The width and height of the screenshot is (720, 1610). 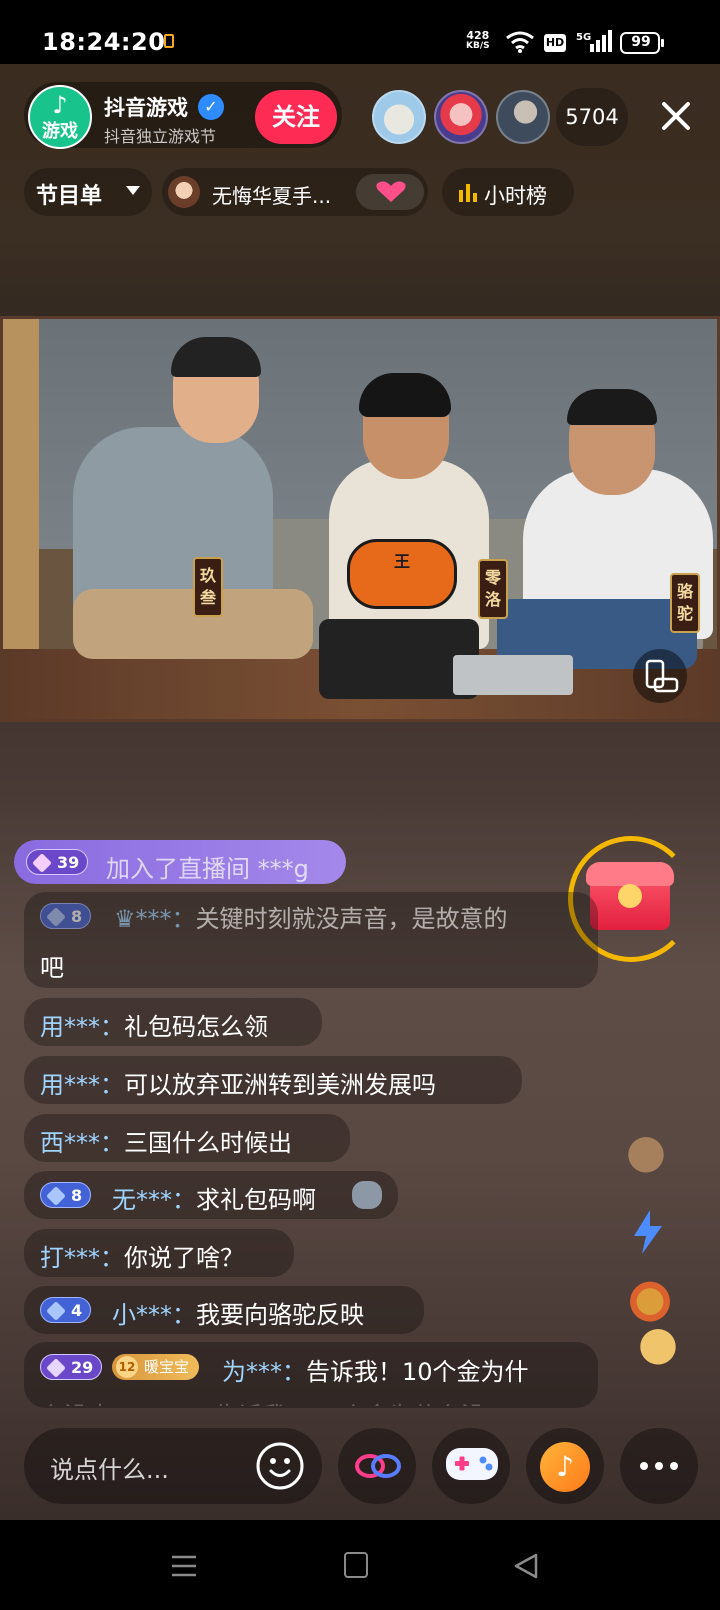 What do you see at coordinates (280, 1085) in the screenshot?
I see `chat-content: 可以放弃亚洲转到美洲发展吗` at bounding box center [280, 1085].